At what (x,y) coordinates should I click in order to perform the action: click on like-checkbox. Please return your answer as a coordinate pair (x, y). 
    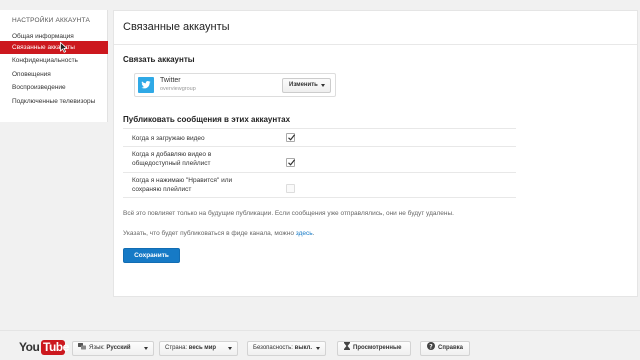
    Looking at the image, I should click on (290, 188).